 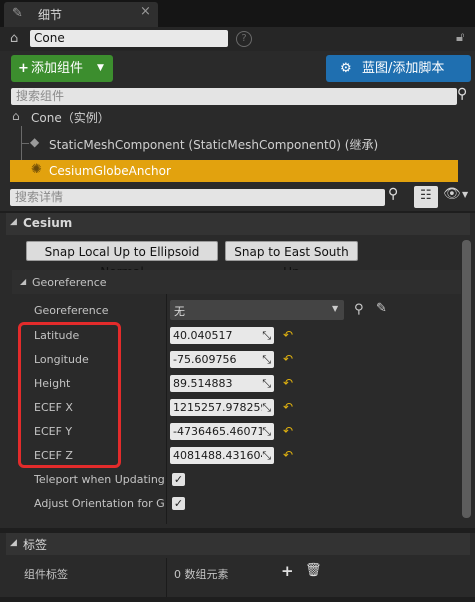 What do you see at coordinates (35, 142) in the screenshot?
I see `static-mesh-icon: ◆` at bounding box center [35, 142].